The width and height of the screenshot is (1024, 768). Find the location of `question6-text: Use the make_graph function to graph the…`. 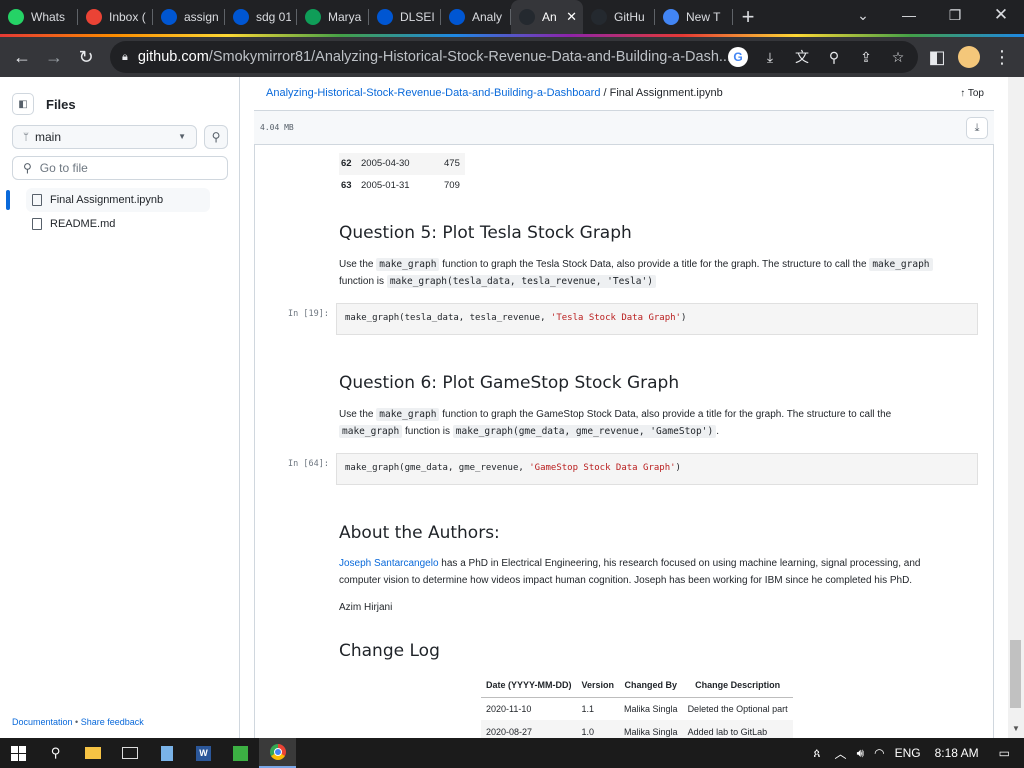

question6-text: Use the make_graph function to graph the… is located at coordinates (634, 423).